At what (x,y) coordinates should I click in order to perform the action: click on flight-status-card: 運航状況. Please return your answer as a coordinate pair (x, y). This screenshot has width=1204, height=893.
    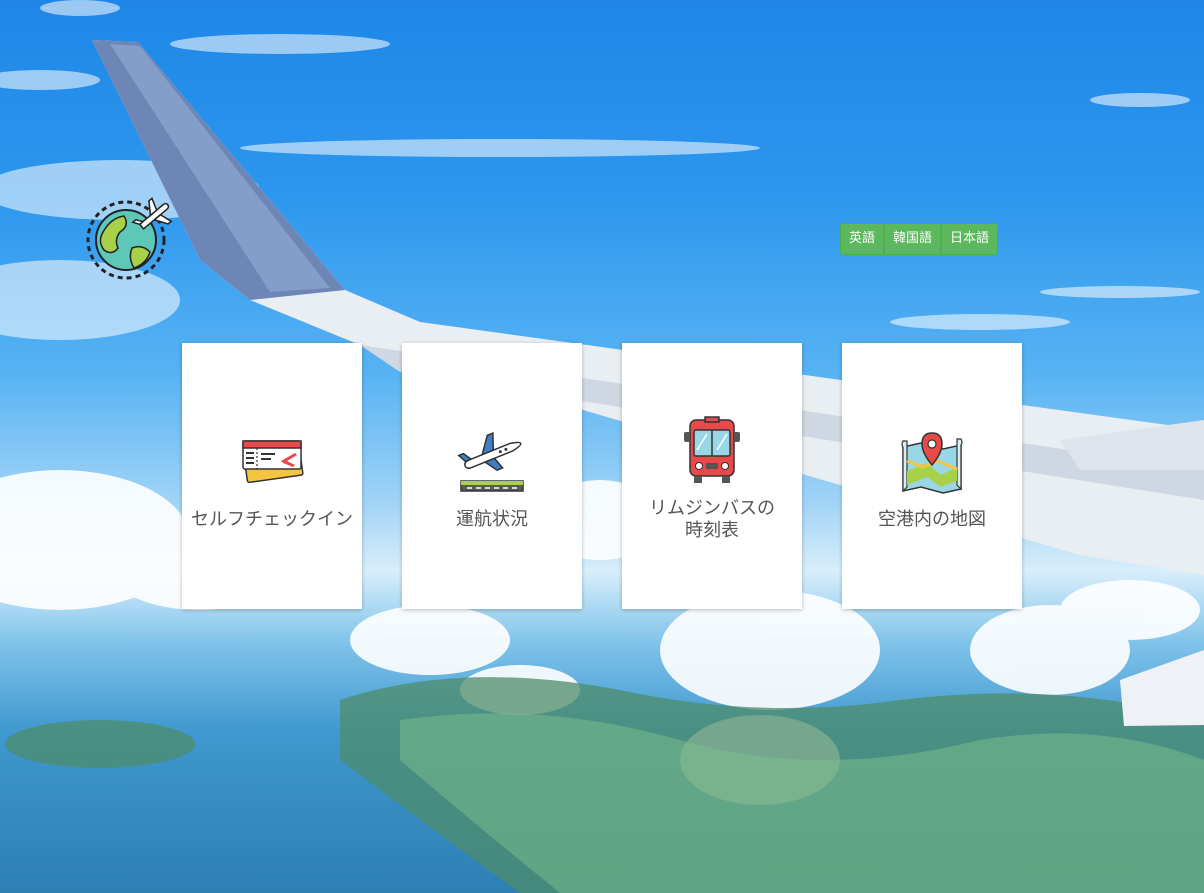
    Looking at the image, I should click on (492, 476).